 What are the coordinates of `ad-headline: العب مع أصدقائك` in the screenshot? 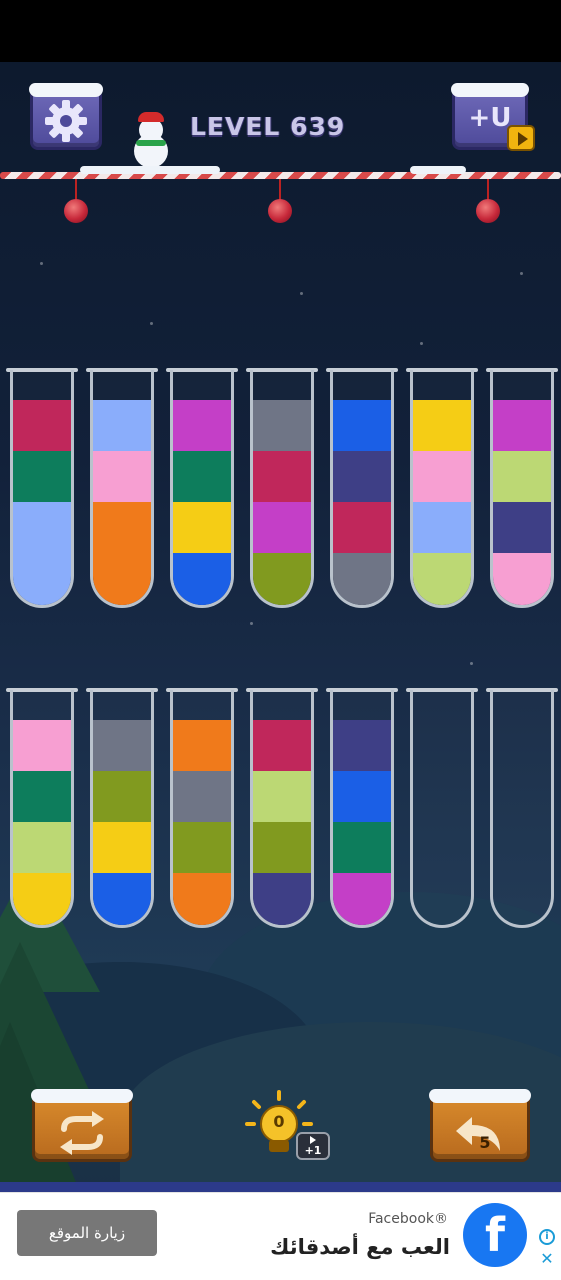 It's located at (360, 1247).